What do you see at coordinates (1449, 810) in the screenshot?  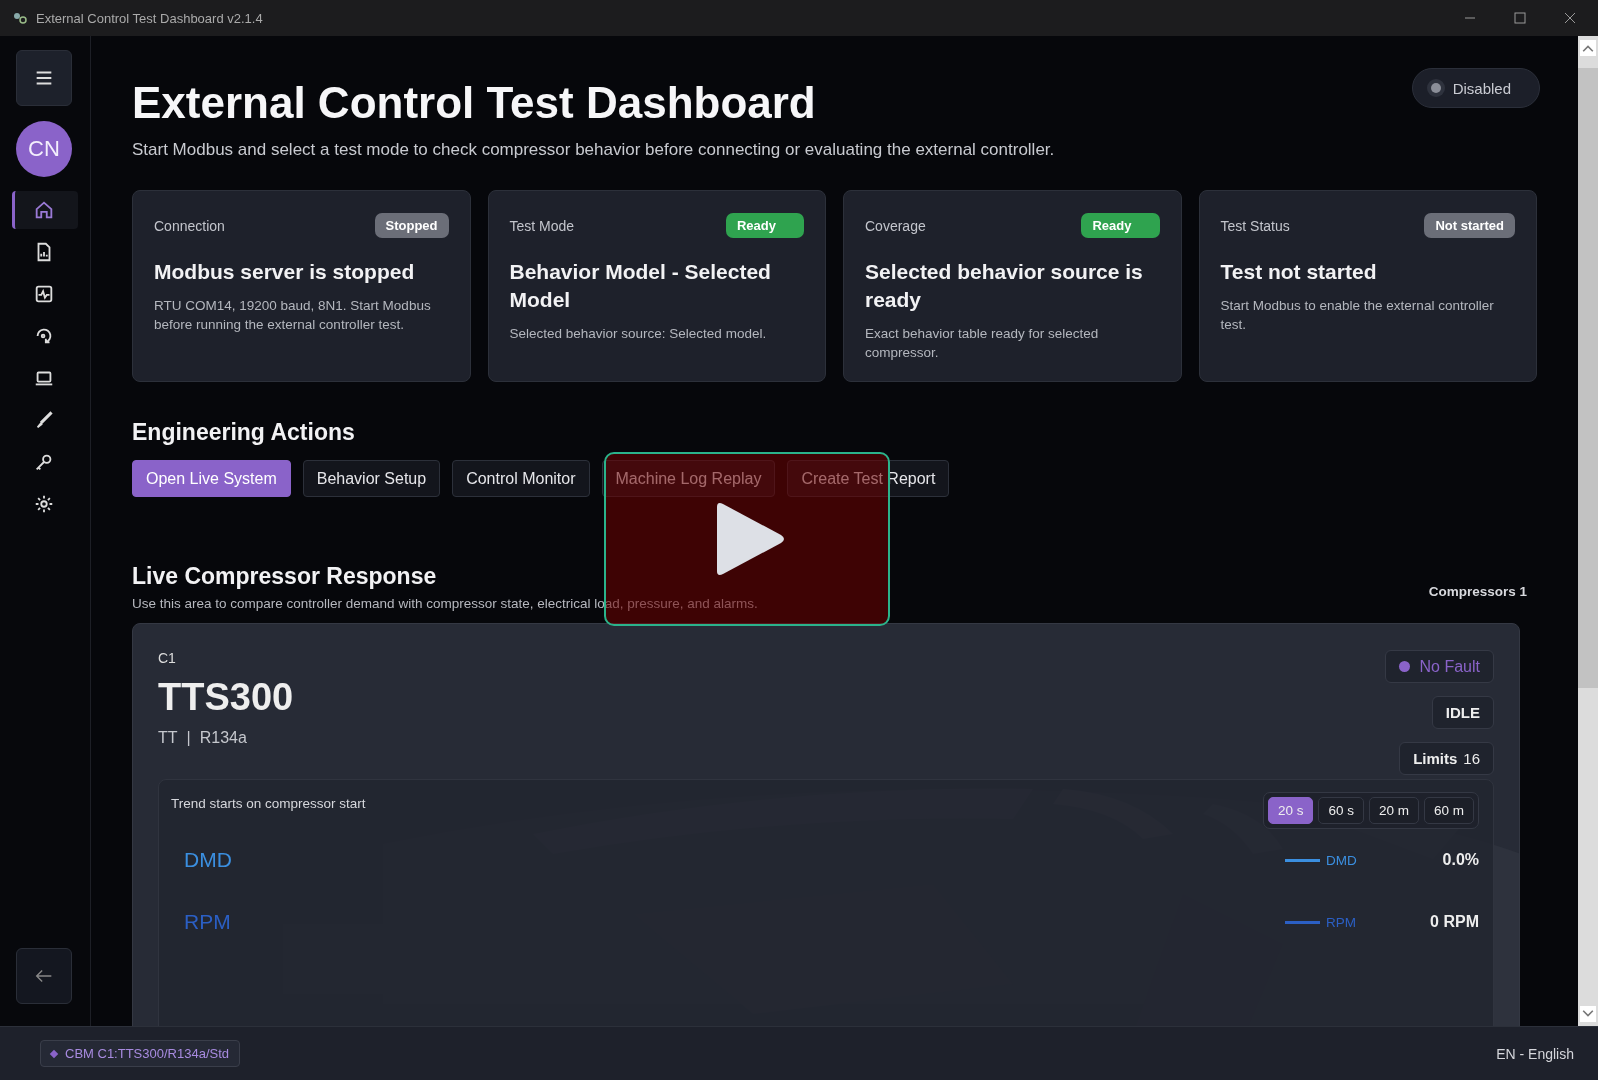 I see `range-button: 60 m` at bounding box center [1449, 810].